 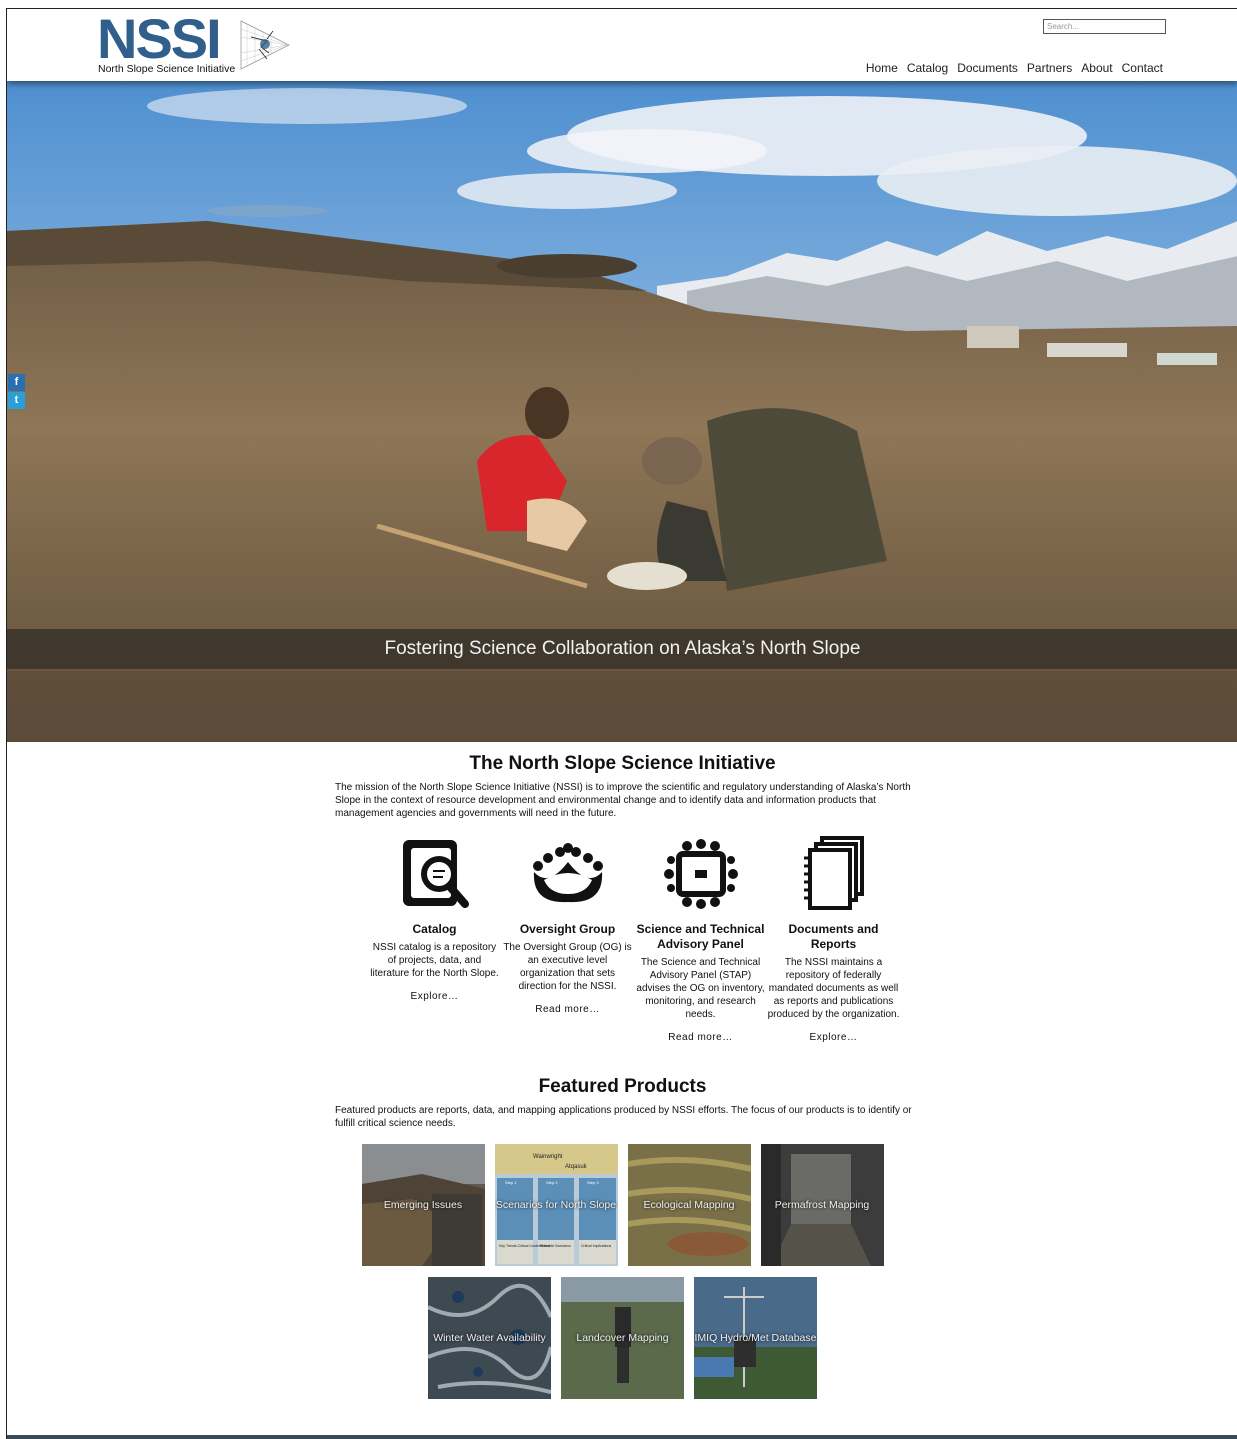 I want to click on tile-label: Scenarios for North Slope, so click(x=556, y=1205).